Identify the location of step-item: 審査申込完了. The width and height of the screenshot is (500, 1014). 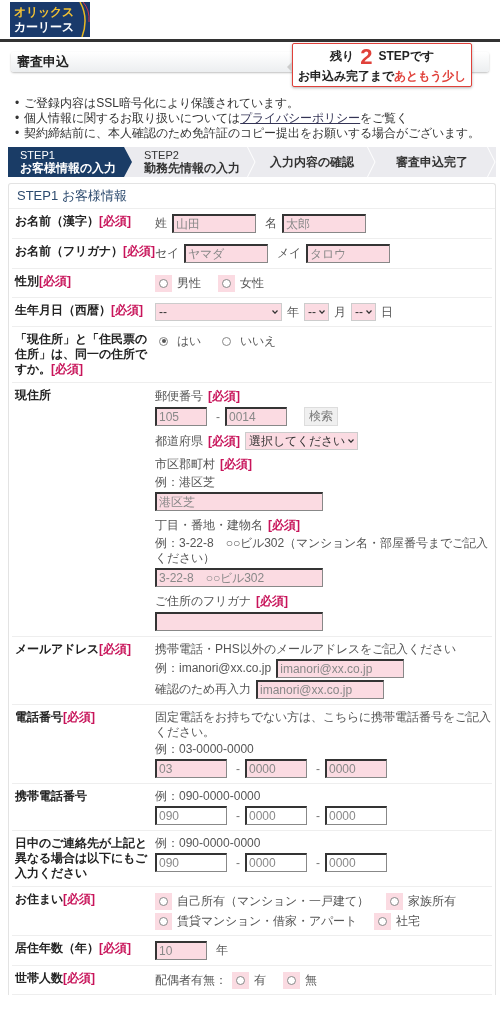
(436, 162).